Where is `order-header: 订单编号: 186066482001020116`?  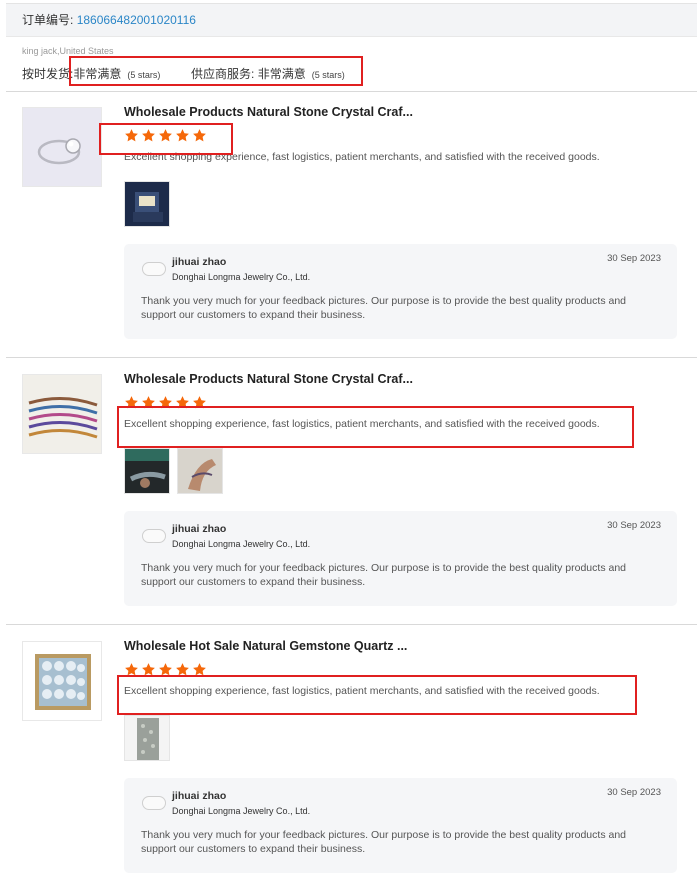 order-header: 订单编号: 186066482001020116 is located at coordinates (351, 20).